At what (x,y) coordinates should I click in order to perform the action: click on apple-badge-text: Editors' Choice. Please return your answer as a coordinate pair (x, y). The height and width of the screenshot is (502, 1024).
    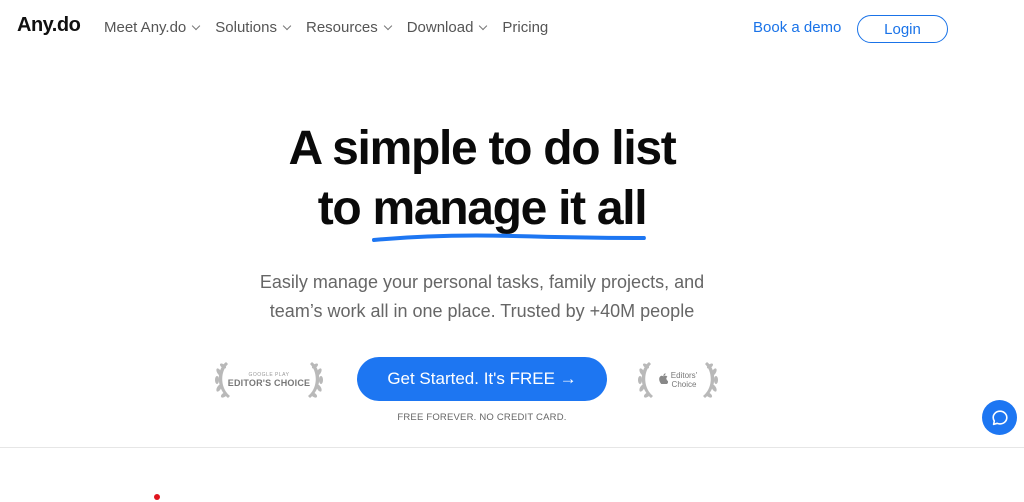
    Looking at the image, I should click on (677, 380).